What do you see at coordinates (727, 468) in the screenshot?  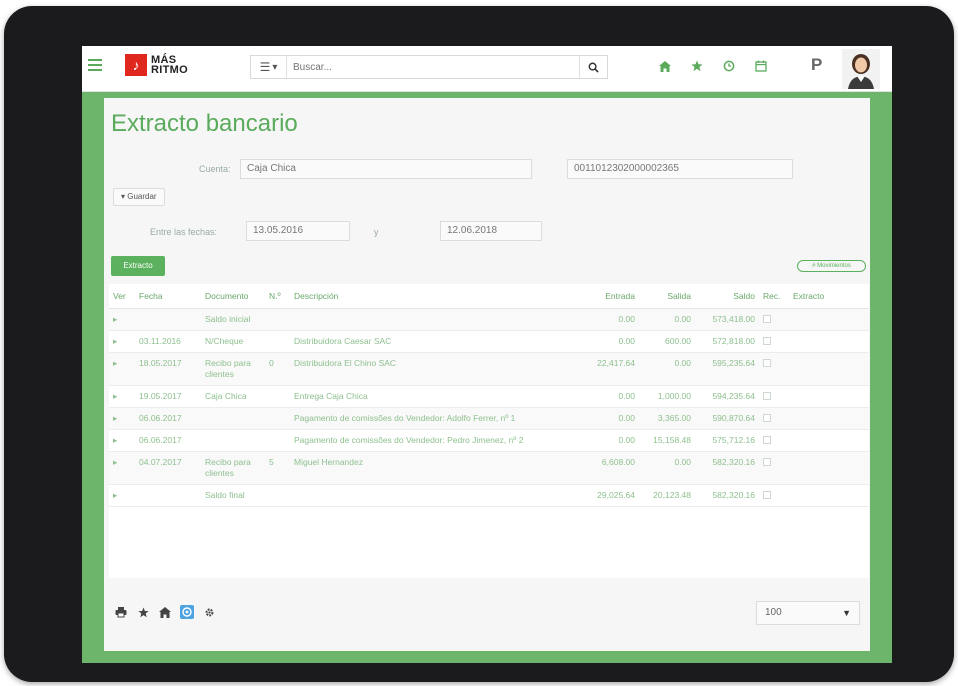 I see `cell-saldo: 582,320.16` at bounding box center [727, 468].